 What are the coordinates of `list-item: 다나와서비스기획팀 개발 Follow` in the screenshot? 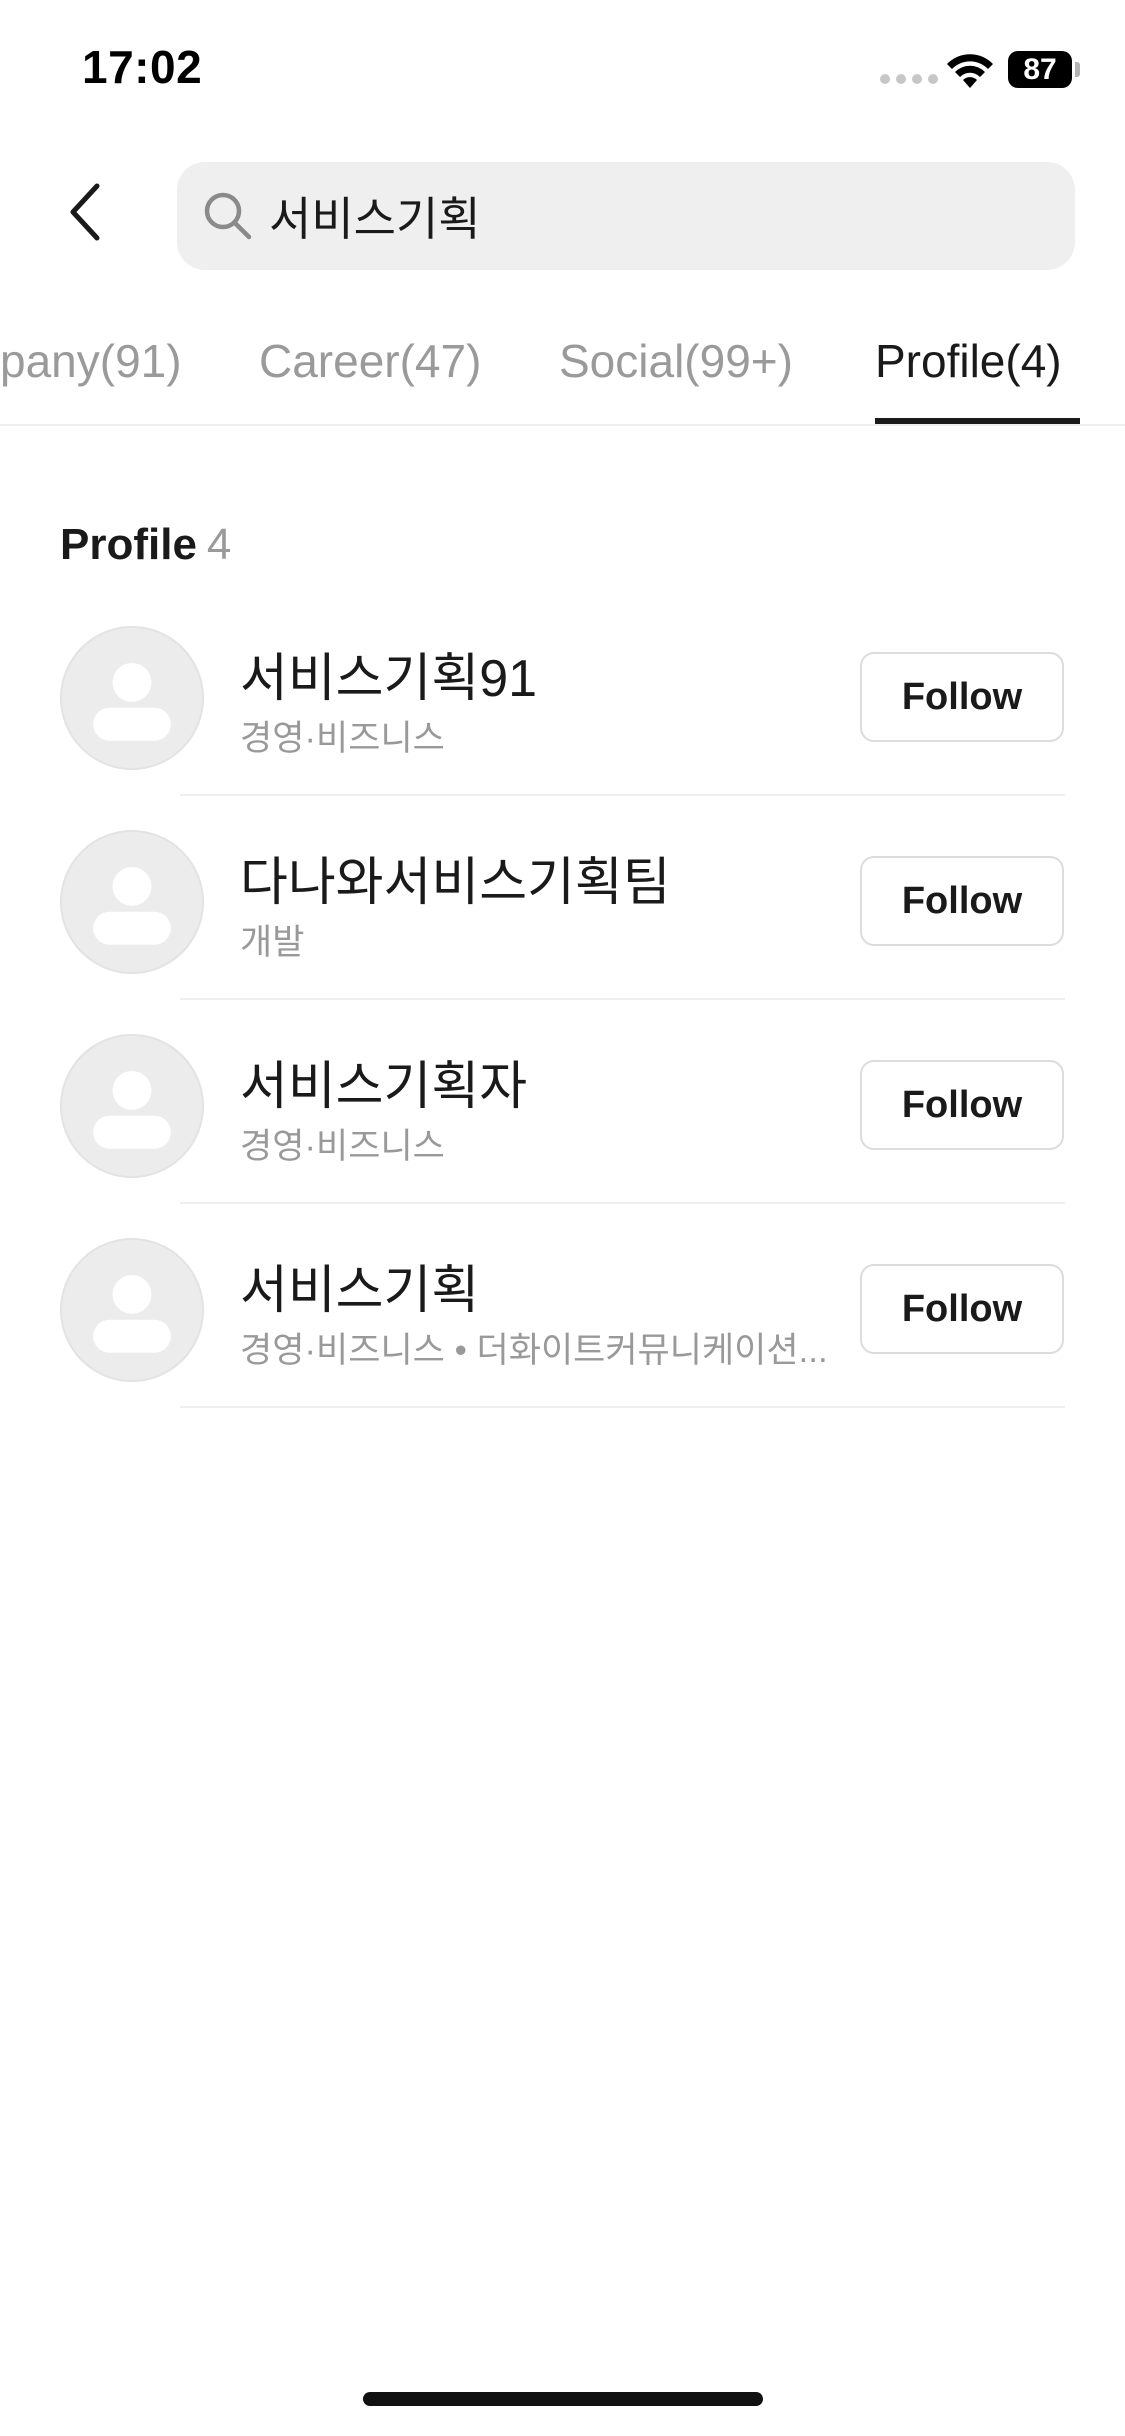 It's located at (562, 916).